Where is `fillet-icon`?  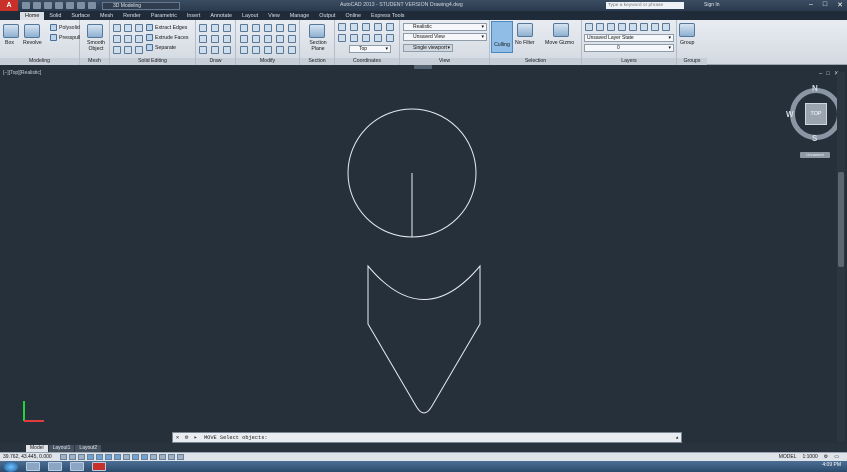
fillet-icon is located at coordinates (244, 39).